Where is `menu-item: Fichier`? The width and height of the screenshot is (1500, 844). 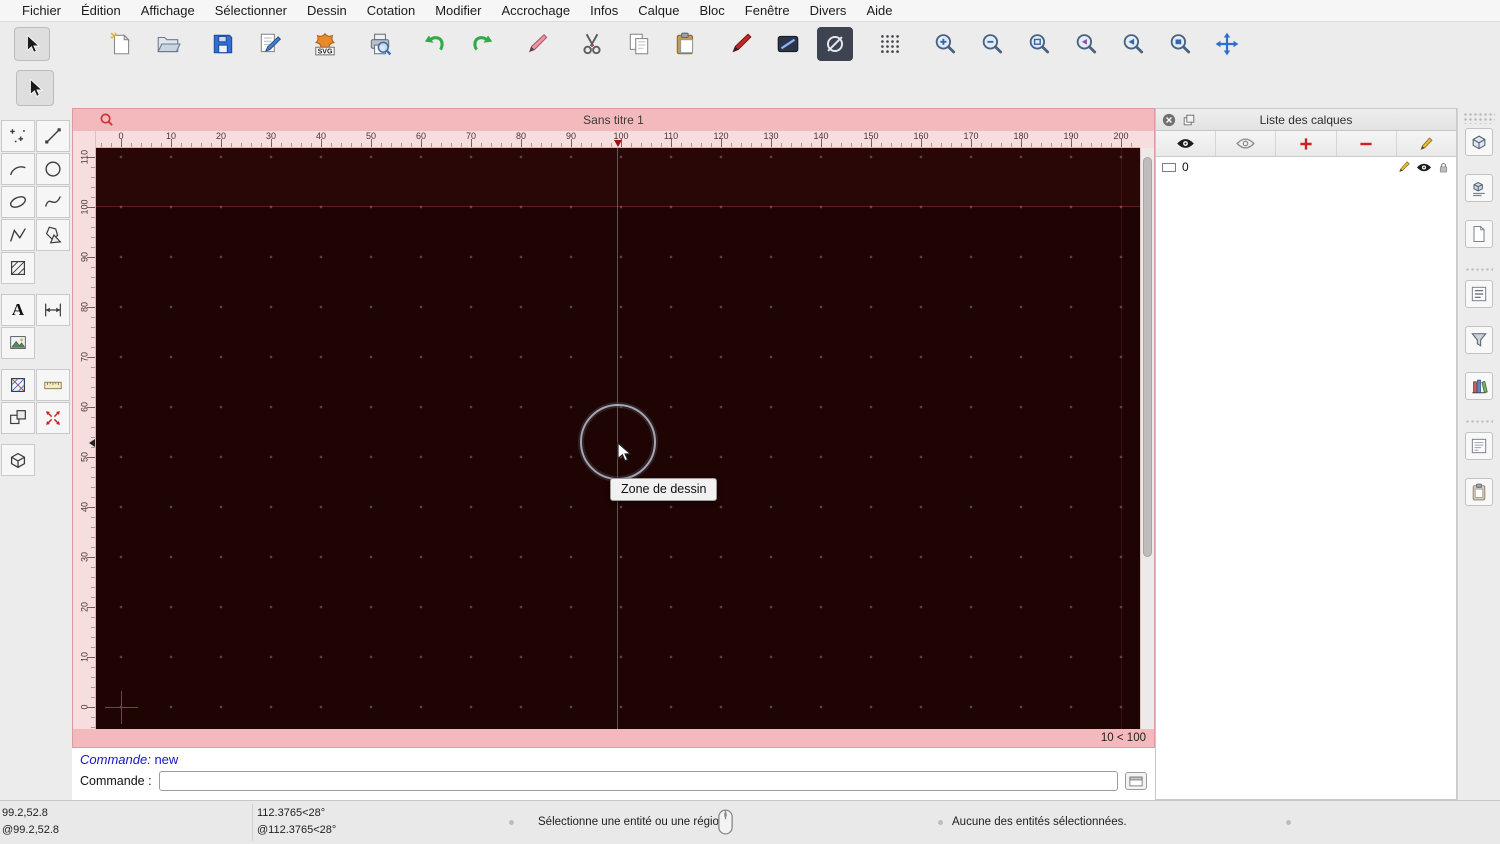 menu-item: Fichier is located at coordinates (41, 10).